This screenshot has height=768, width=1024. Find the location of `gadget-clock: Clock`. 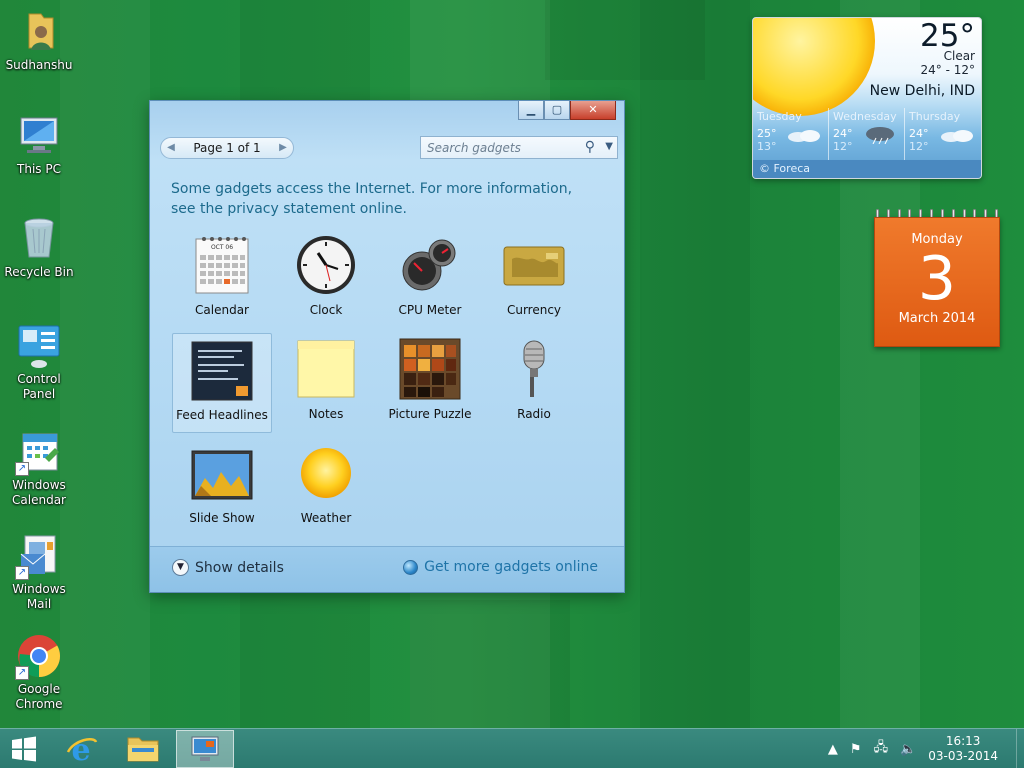

gadget-clock: Clock is located at coordinates (326, 279).